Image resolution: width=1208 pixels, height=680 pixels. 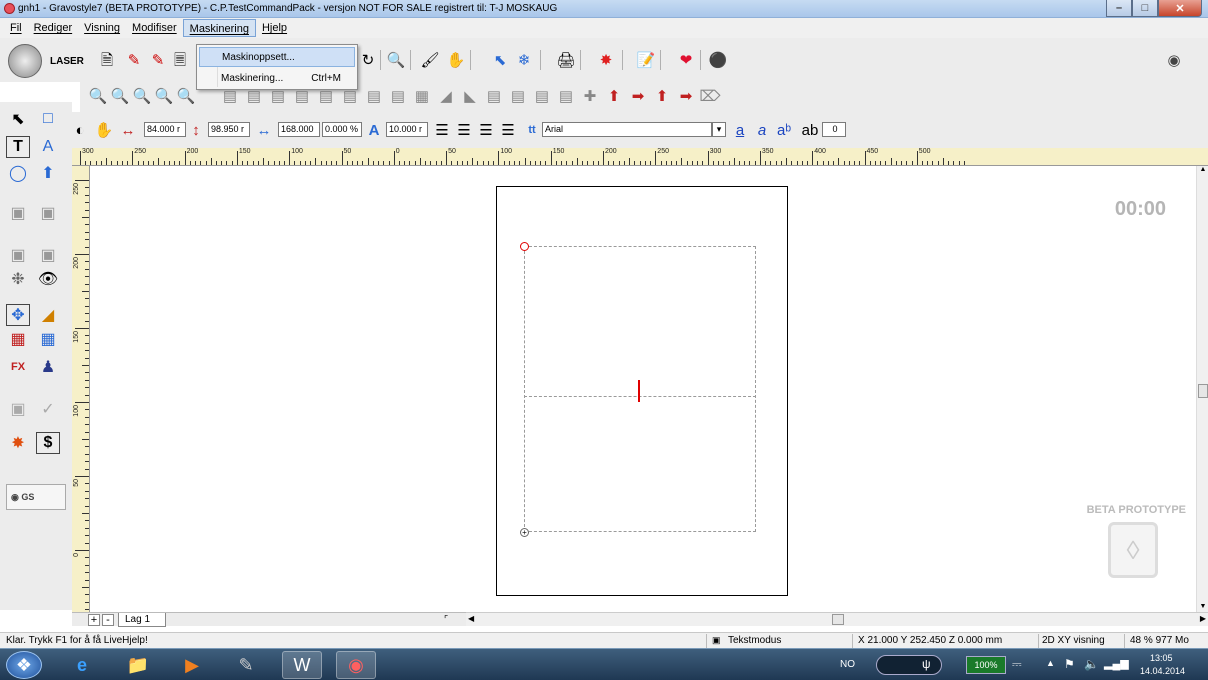 I want to click on app-pen-icon: ✎, so click(x=246, y=665).